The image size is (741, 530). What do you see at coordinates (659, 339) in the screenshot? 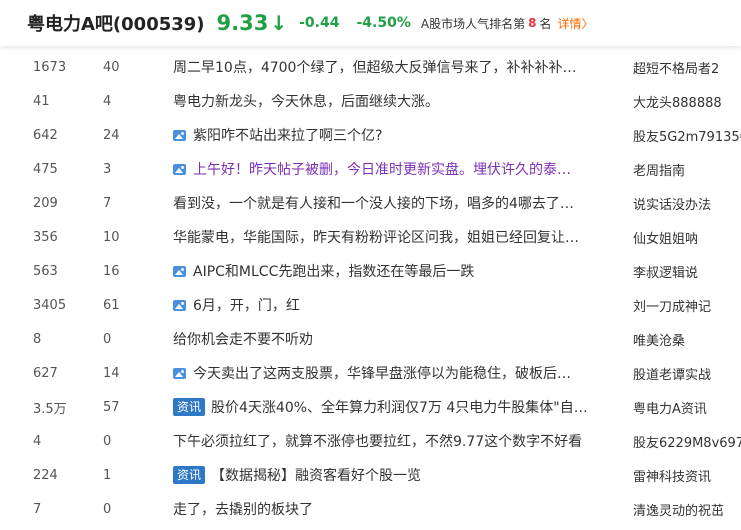
I see `author-link: 唯美沧桑` at bounding box center [659, 339].